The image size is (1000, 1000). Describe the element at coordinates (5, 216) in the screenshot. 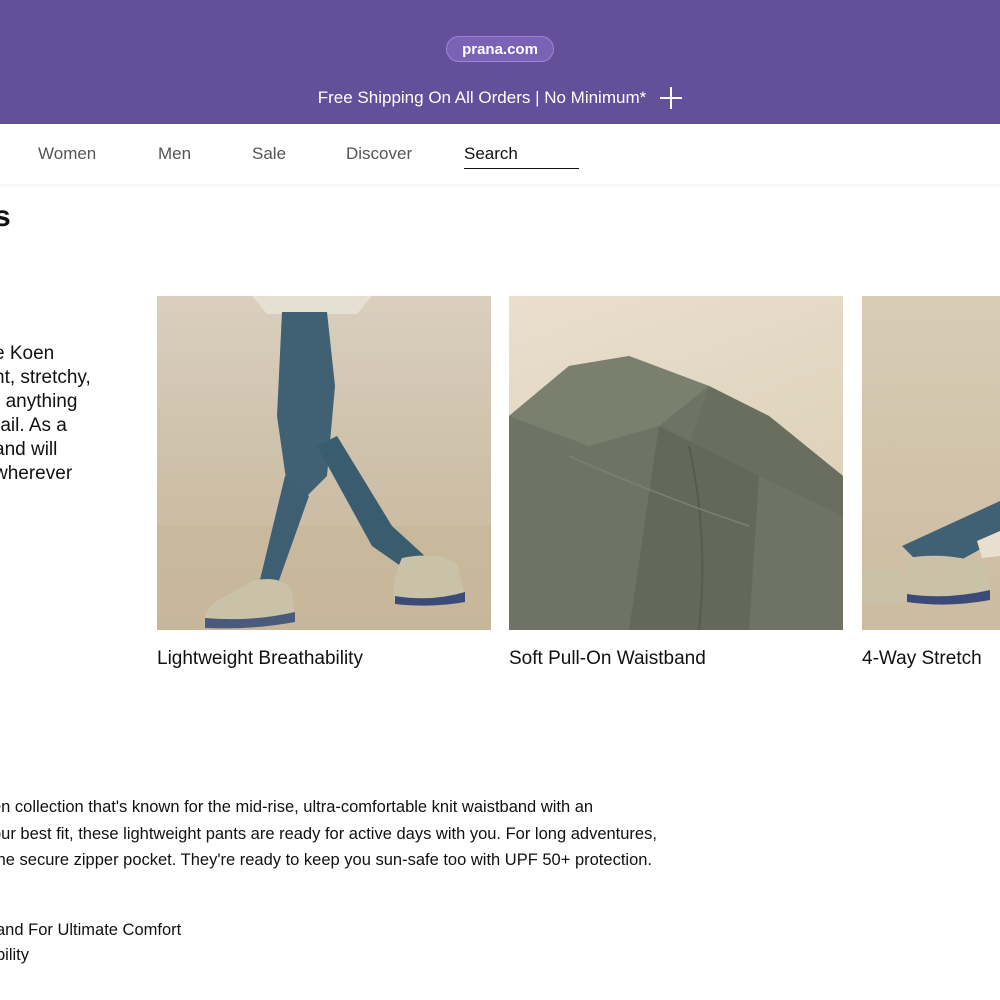

I see `section-title: s` at that location.